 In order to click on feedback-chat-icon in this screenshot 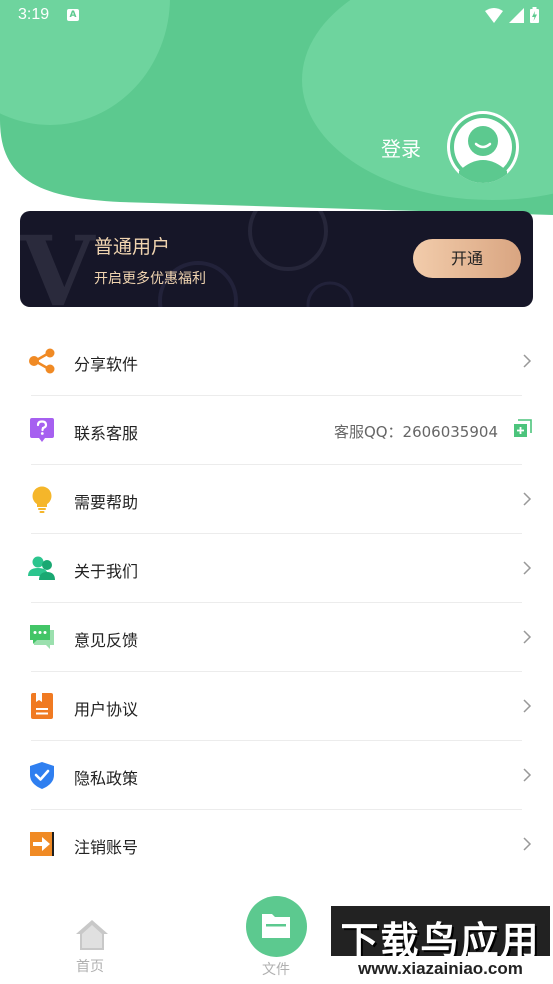, I will do `click(42, 637)`.